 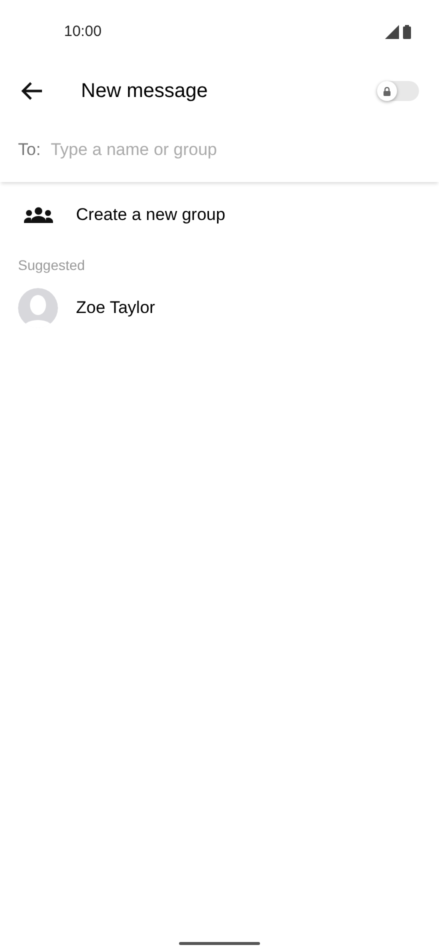 I want to click on contact-name: Zoe Taylor, so click(x=116, y=308).